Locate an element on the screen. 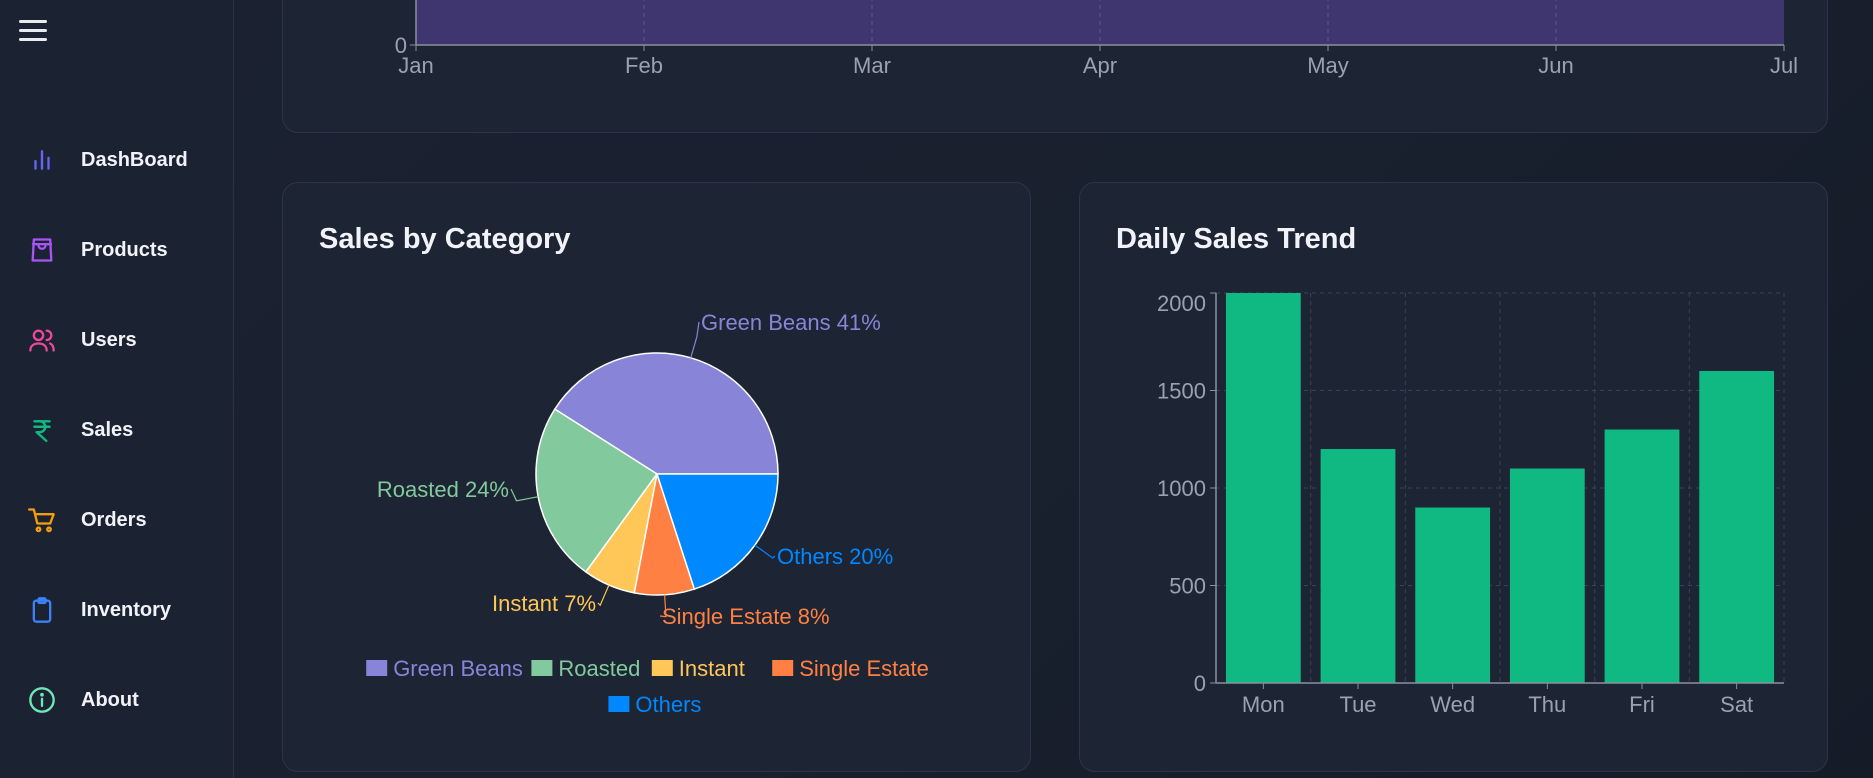  x-tick-label: Sat is located at coordinates (1736, 704).